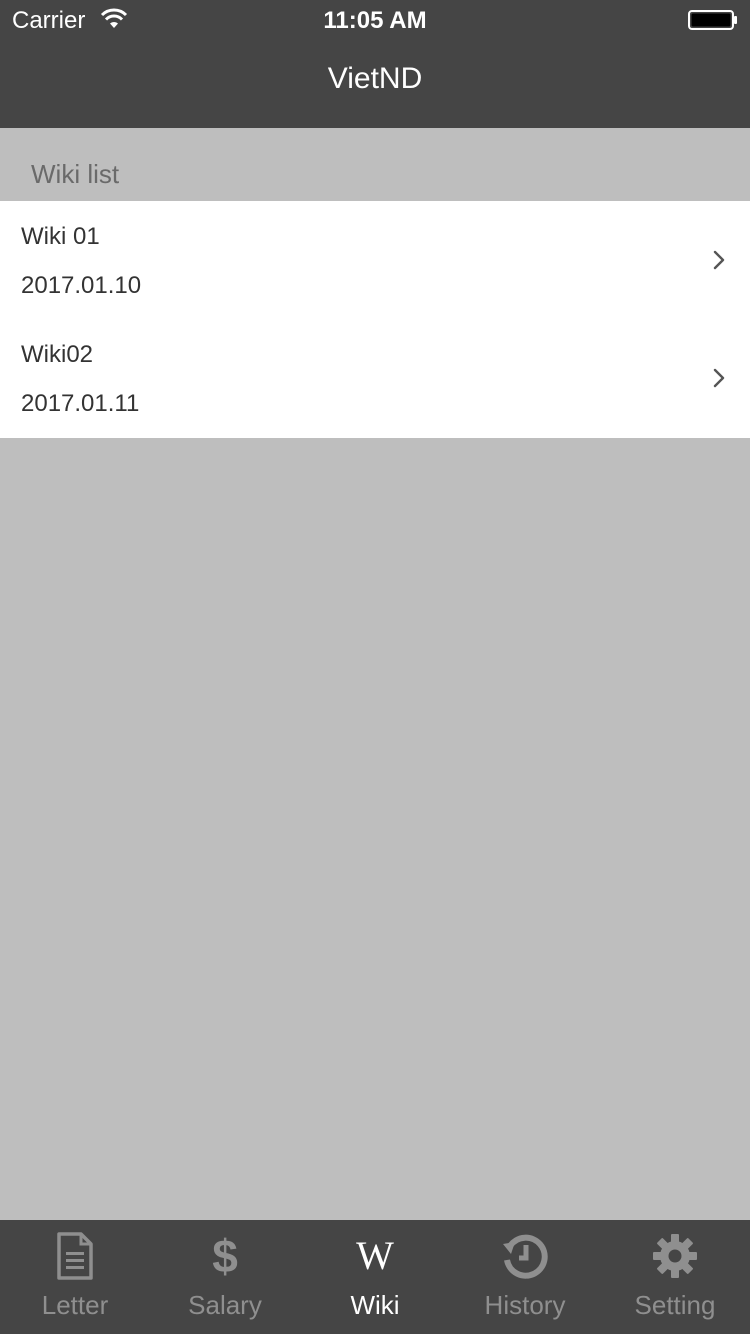 The image size is (750, 1334). What do you see at coordinates (60, 236) in the screenshot?
I see `wiki-item-title: Wiki 01` at bounding box center [60, 236].